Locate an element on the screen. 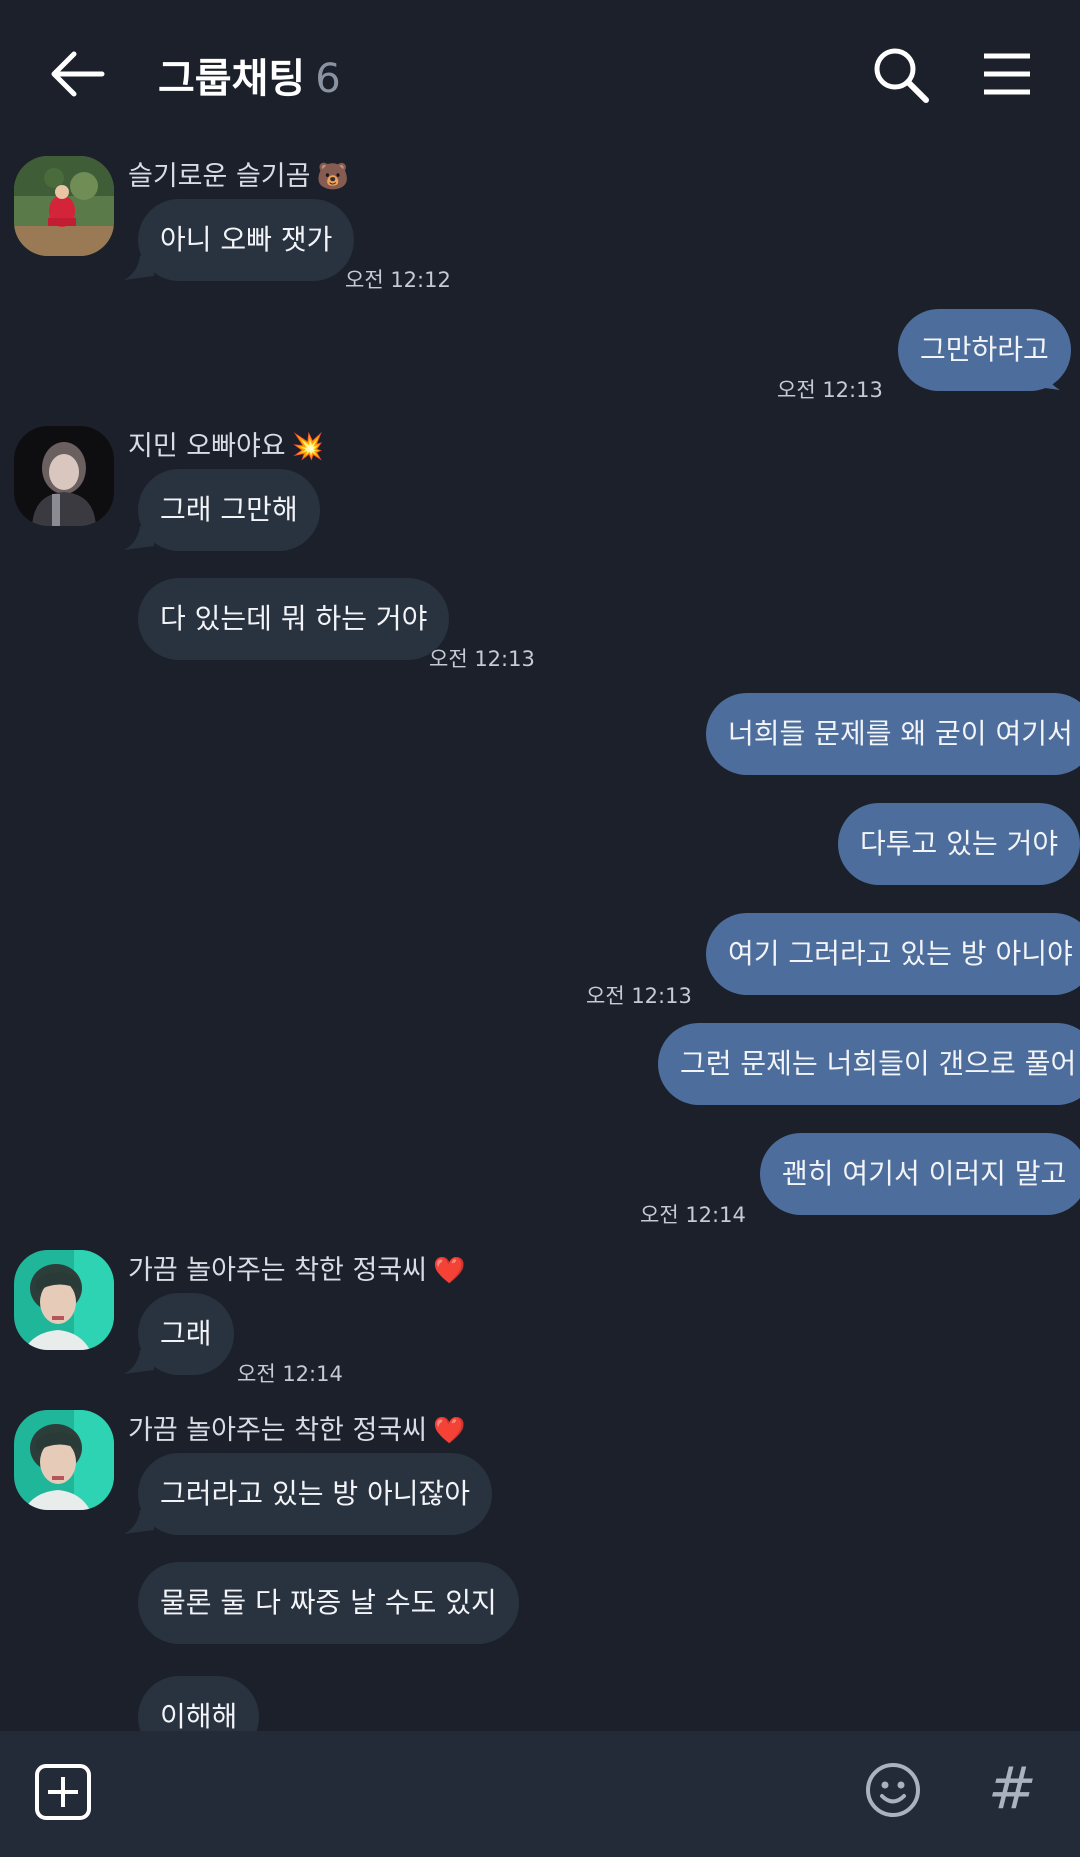  hashtag-button: # is located at coordinates (1012, 1788).